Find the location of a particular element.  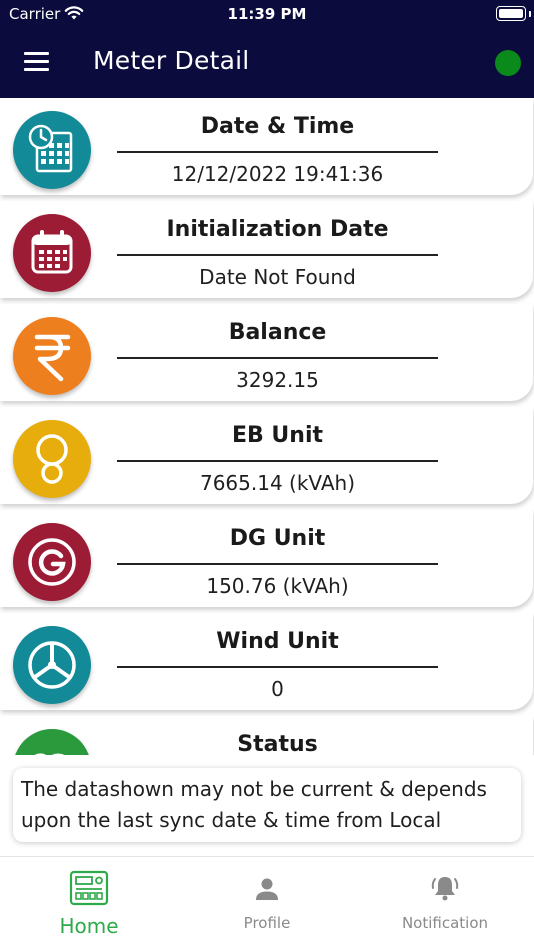

page-title: Meter Detail is located at coordinates (171, 60).